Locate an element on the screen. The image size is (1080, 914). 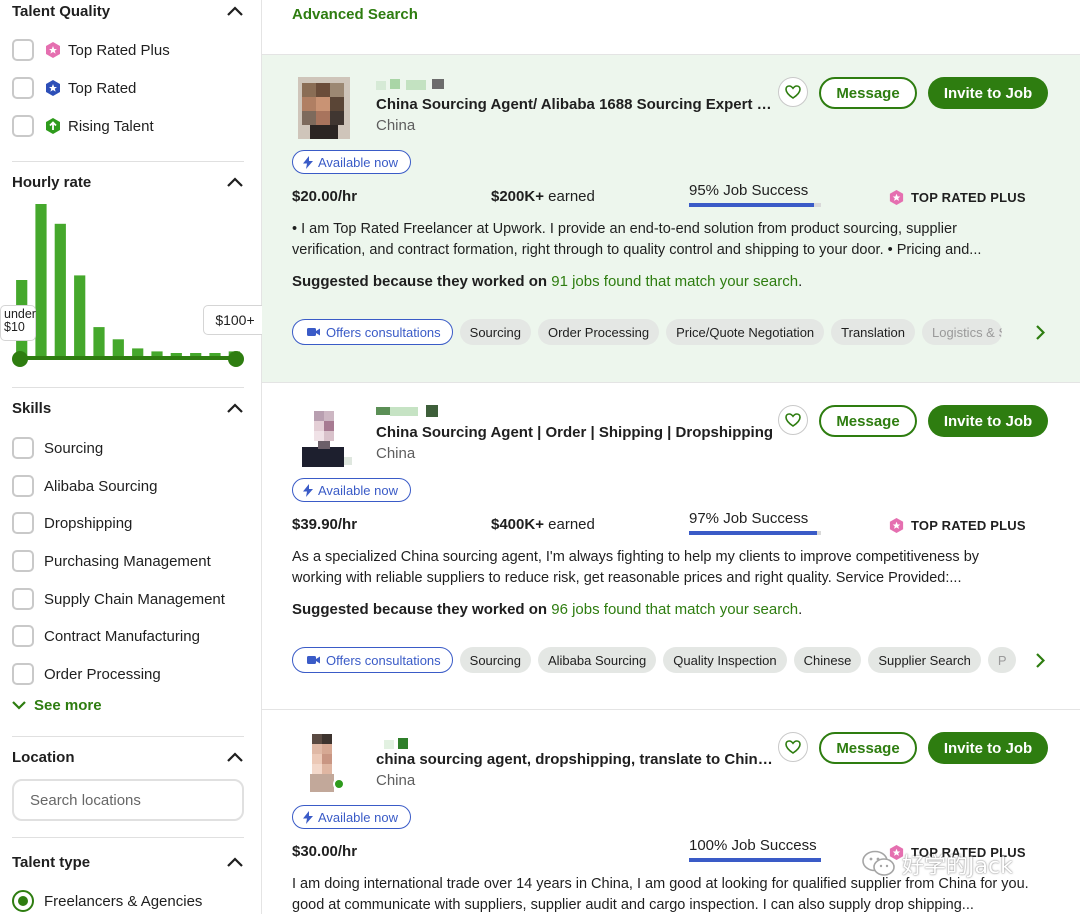
hourly-rate-histogram is located at coordinates (128, 284).